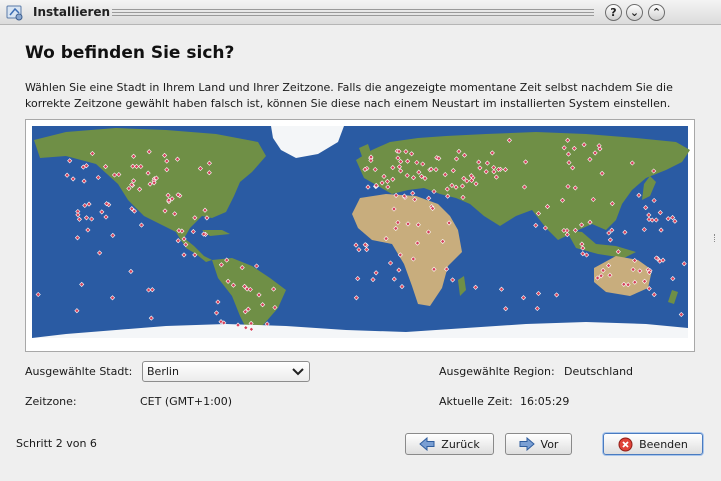  I want to click on arrow-left-icon, so click(427, 444).